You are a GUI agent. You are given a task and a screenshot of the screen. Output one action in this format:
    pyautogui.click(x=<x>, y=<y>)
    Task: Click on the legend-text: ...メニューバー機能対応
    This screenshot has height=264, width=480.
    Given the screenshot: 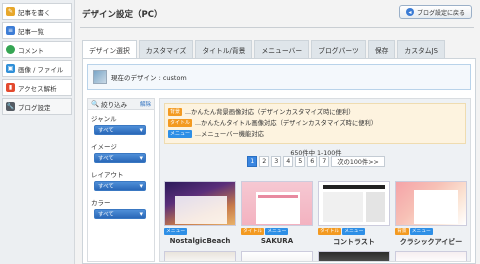 What is the action you would take?
    pyautogui.click(x=229, y=134)
    